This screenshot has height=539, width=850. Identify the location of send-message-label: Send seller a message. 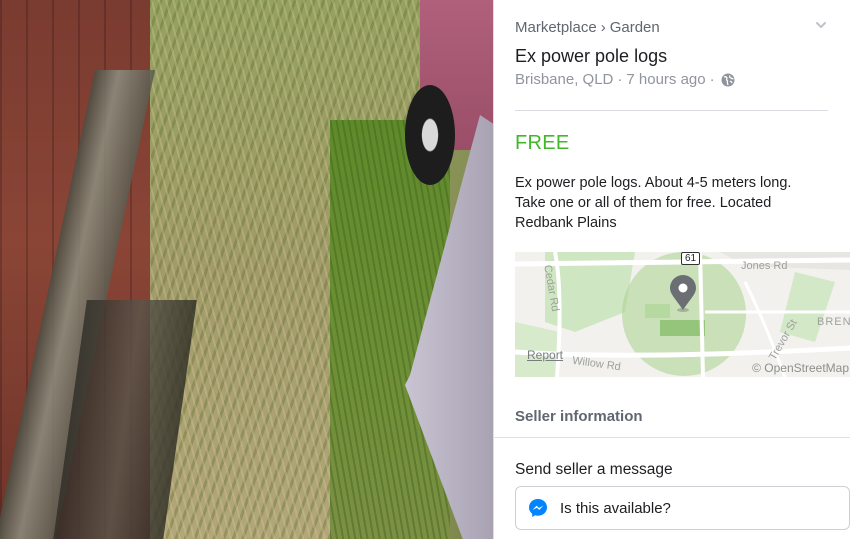
(594, 469).